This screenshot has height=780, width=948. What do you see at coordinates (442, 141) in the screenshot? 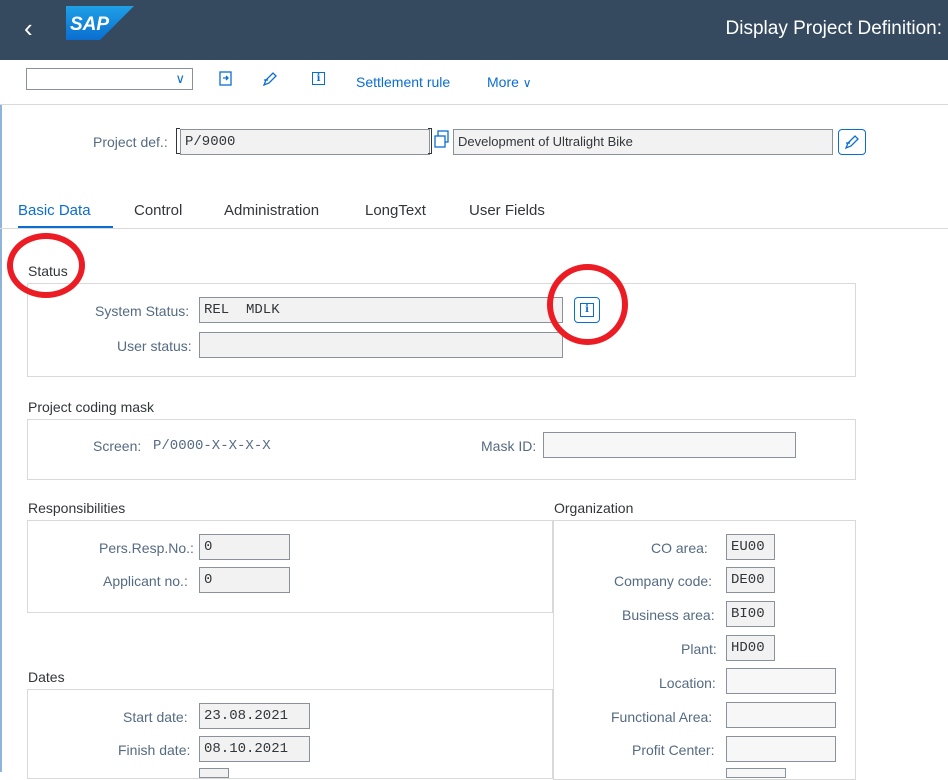
I see `copy-icon` at bounding box center [442, 141].